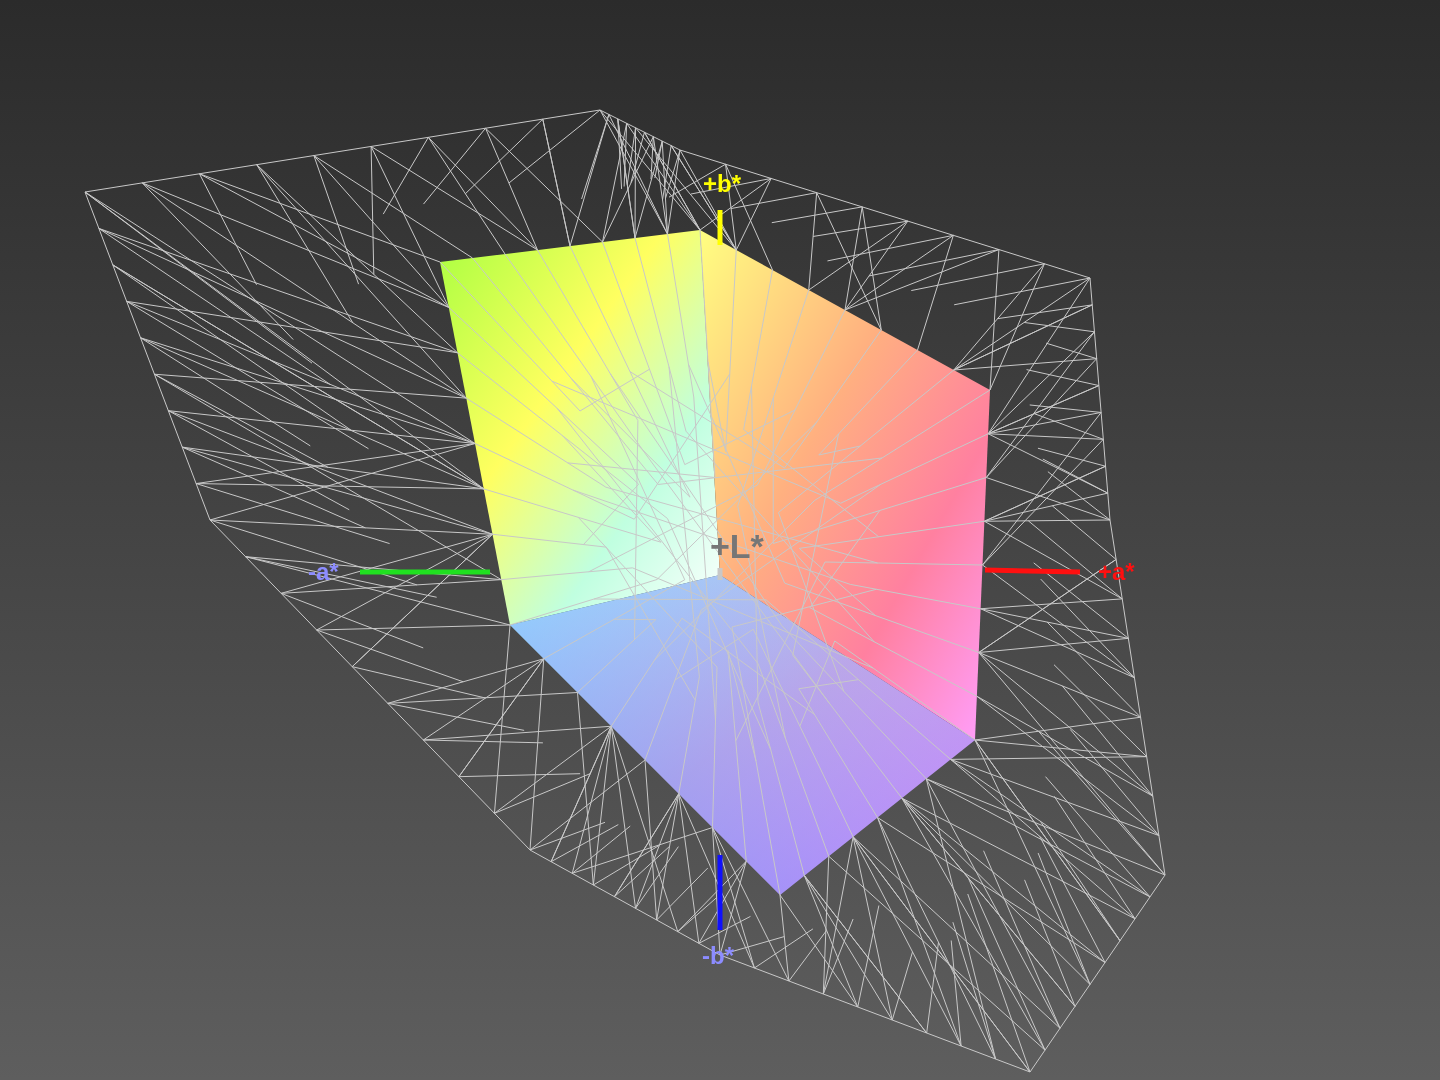 Image resolution: width=1440 pixels, height=1080 pixels. Describe the element at coordinates (323, 571) in the screenshot. I see `axis-label: -a*` at that location.